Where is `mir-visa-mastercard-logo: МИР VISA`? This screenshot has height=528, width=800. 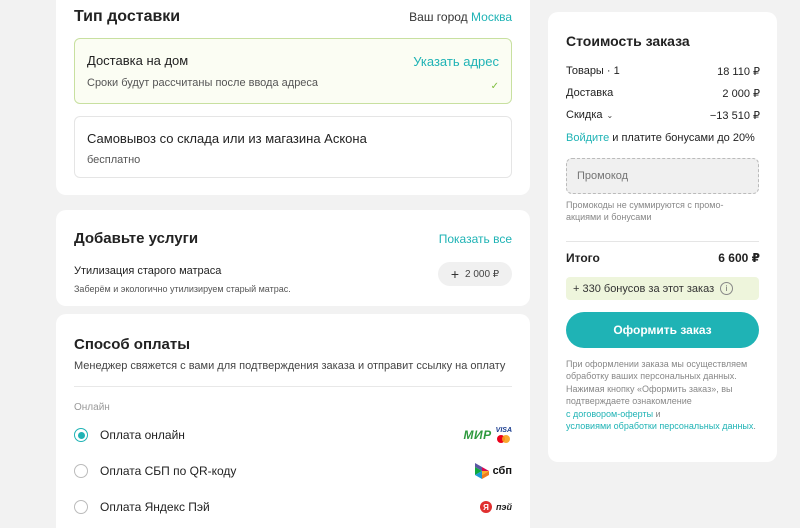 mir-visa-mastercard-logo: МИР VISA is located at coordinates (488, 435).